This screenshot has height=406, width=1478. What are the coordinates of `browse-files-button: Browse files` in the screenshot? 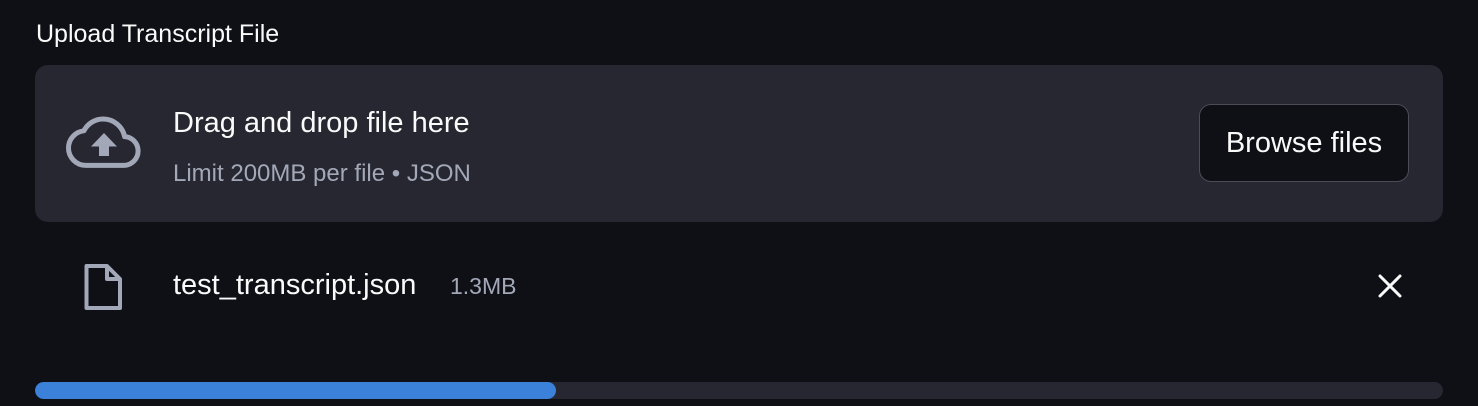 It's located at (1304, 143).